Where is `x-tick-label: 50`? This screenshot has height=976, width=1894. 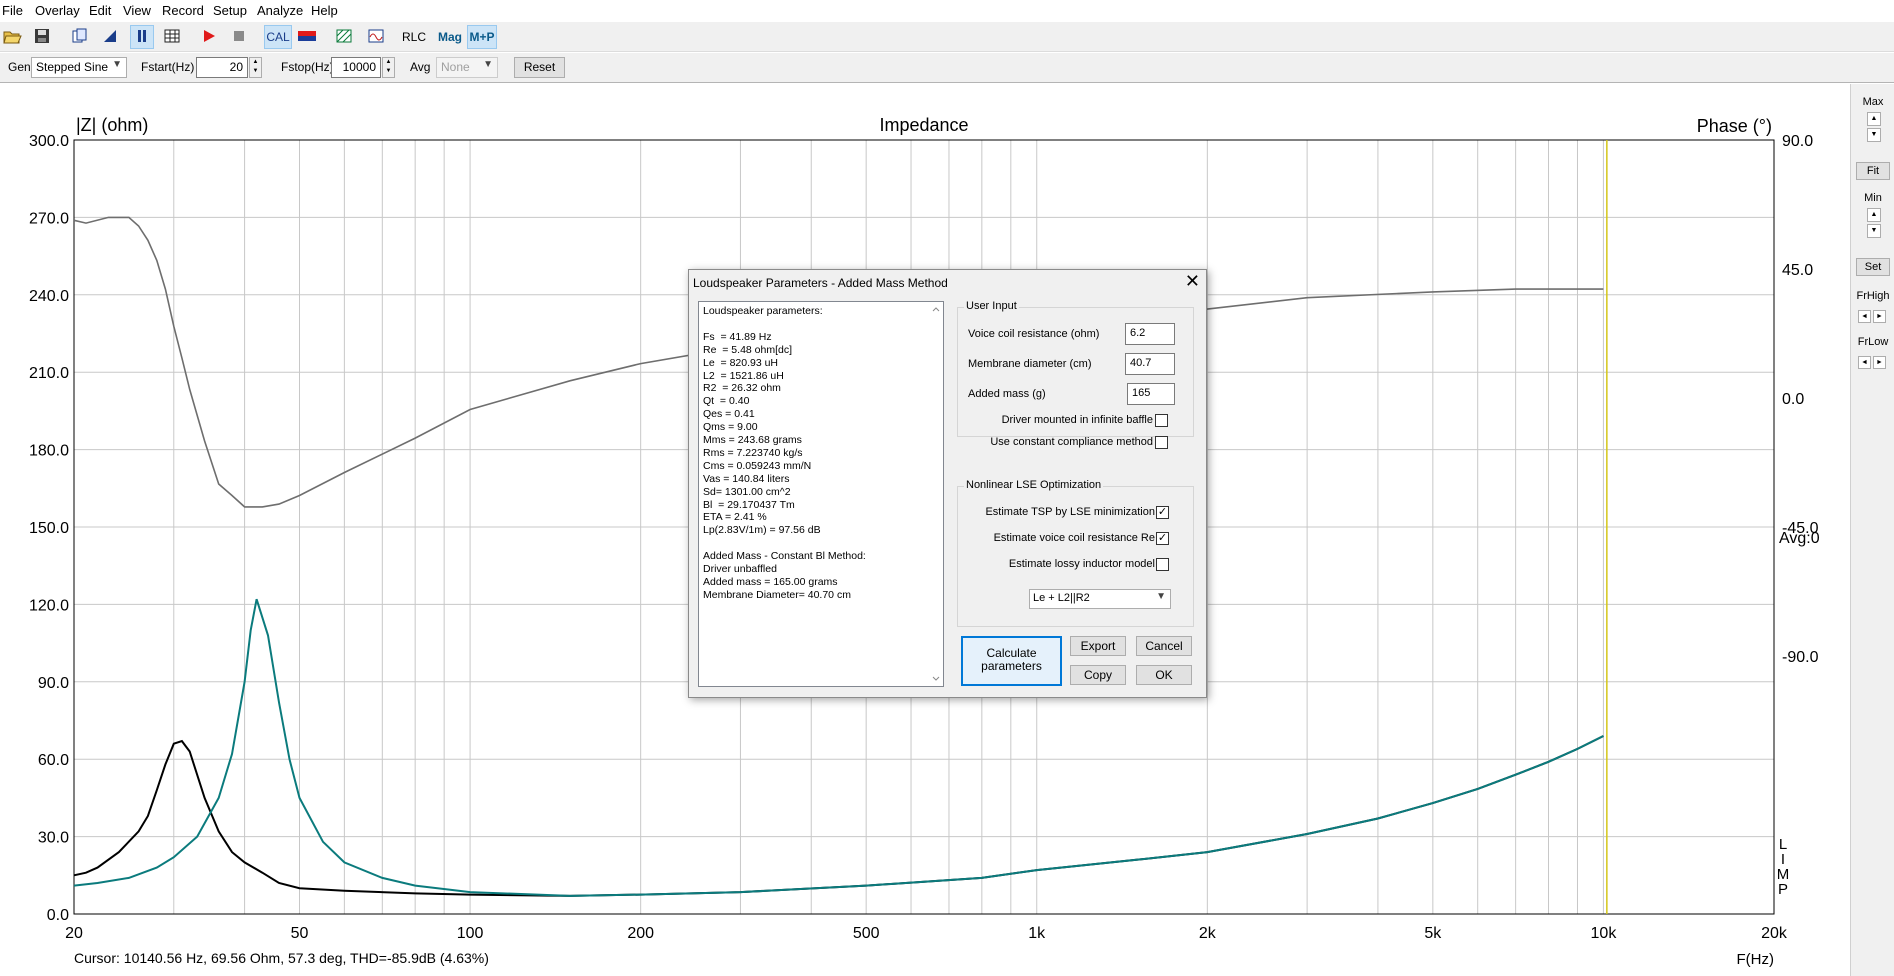
x-tick-label: 50 is located at coordinates (300, 933).